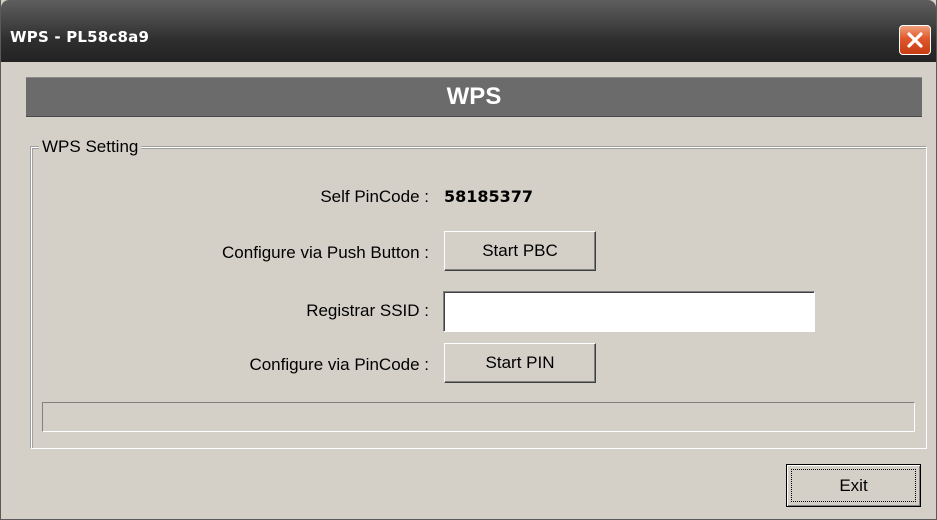  What do you see at coordinates (478, 417) in the screenshot?
I see `progress-bar` at bounding box center [478, 417].